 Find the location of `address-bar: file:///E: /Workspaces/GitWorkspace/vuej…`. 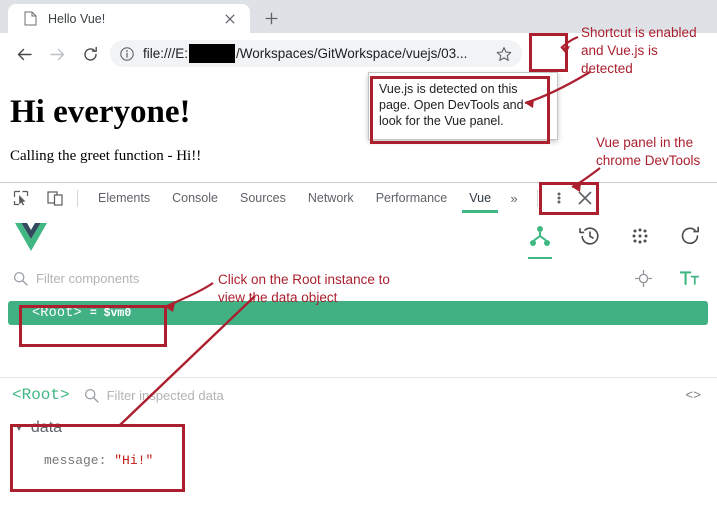

address-bar: file:///E: /Workspaces/GitWorkspace/vuej… is located at coordinates (316, 53).